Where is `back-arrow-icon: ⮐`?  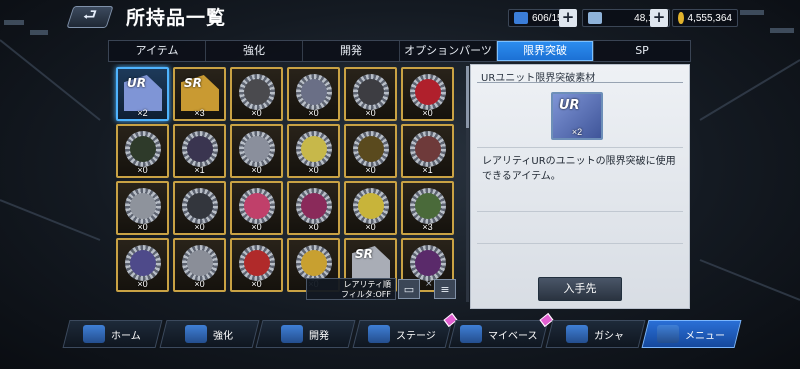
back-arrow-icon: ⮐ is located at coordinates (90, 14).